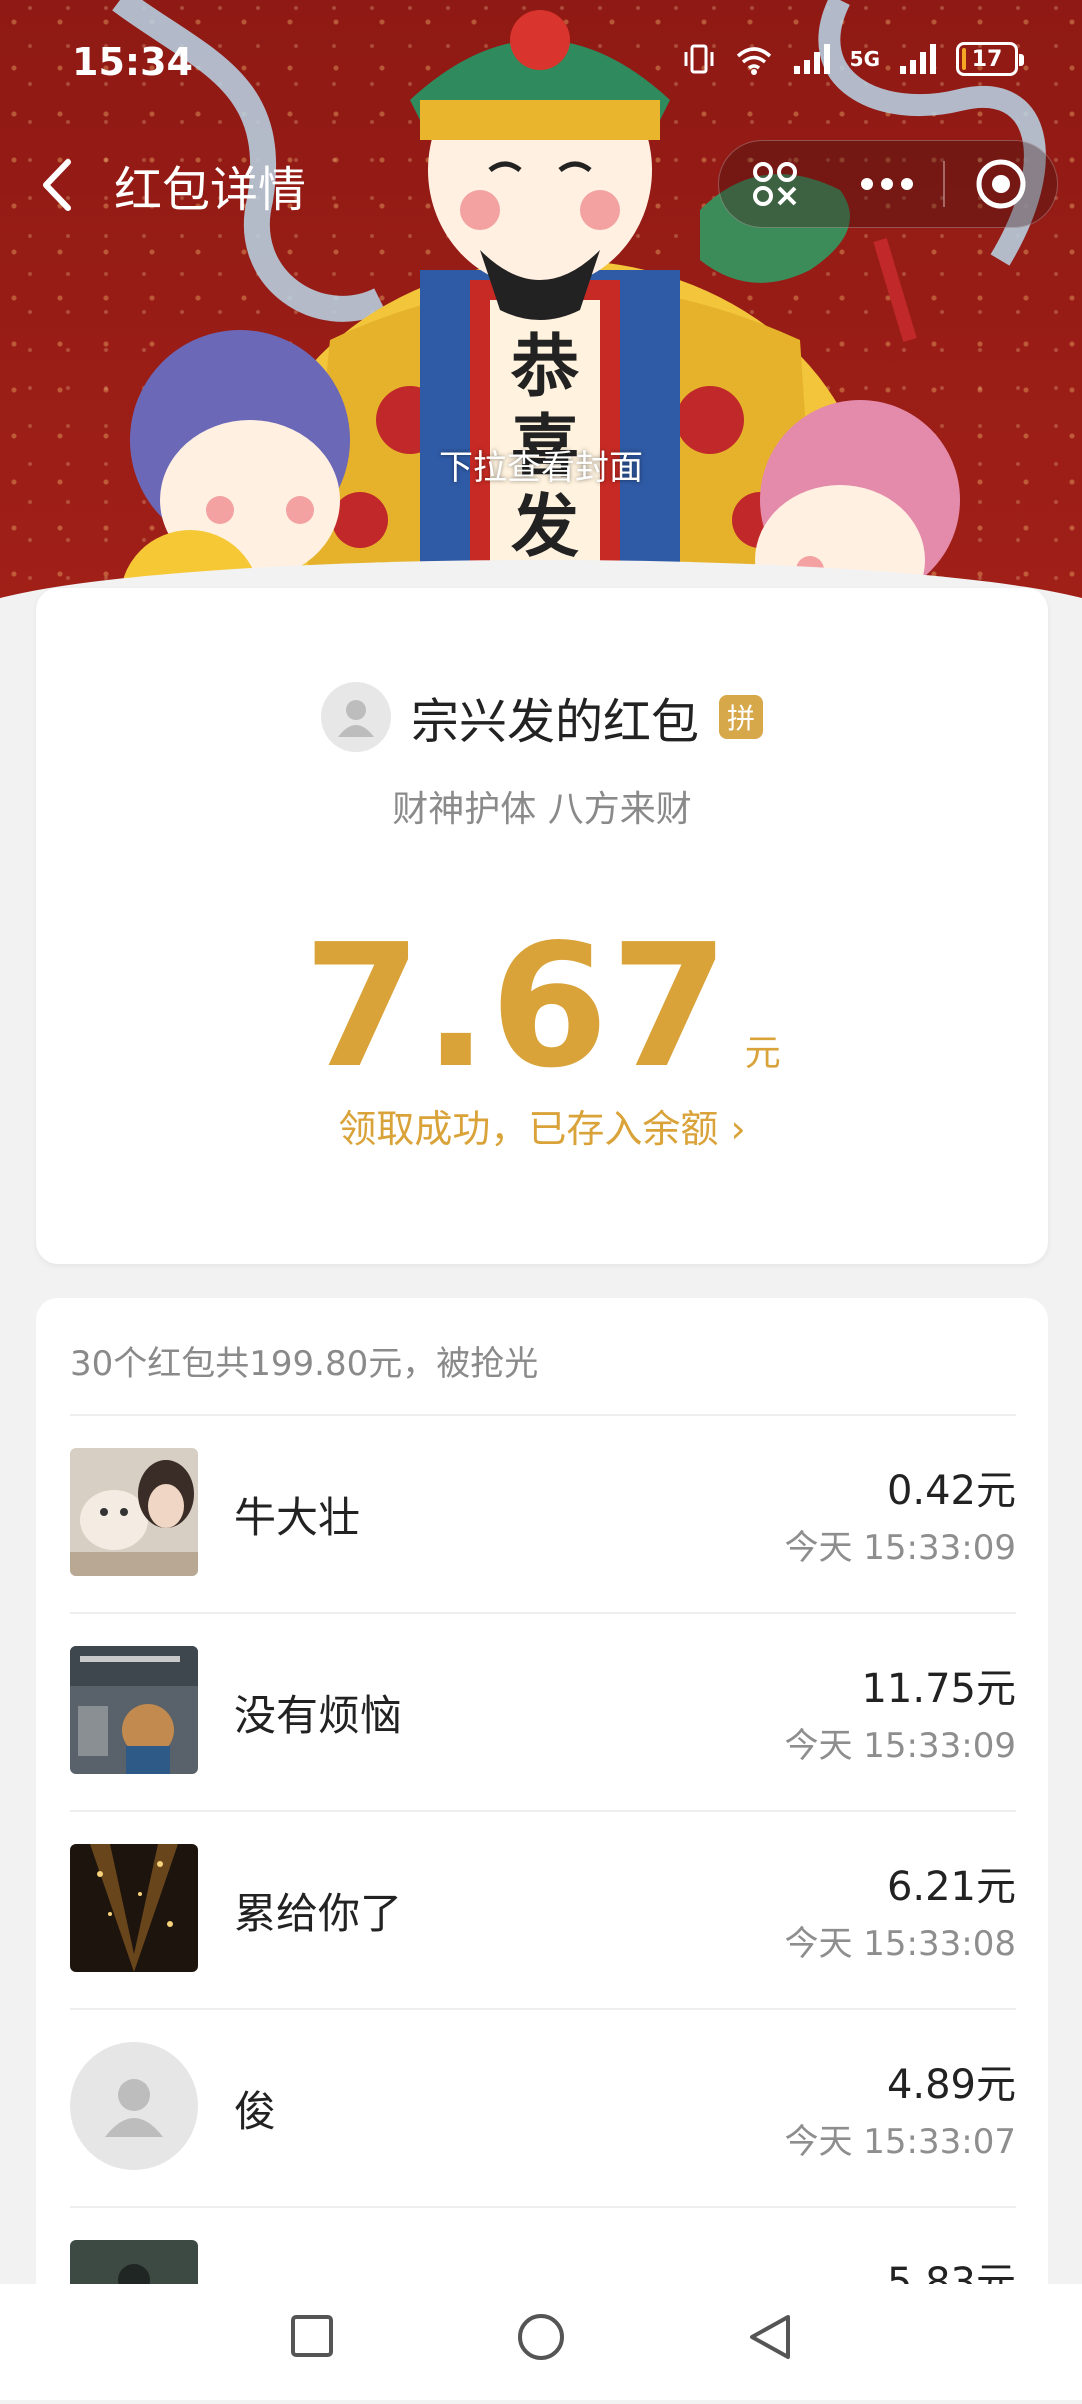 Image resolution: width=1082 pixels, height=2404 pixels. I want to click on home-button, so click(541, 2339).